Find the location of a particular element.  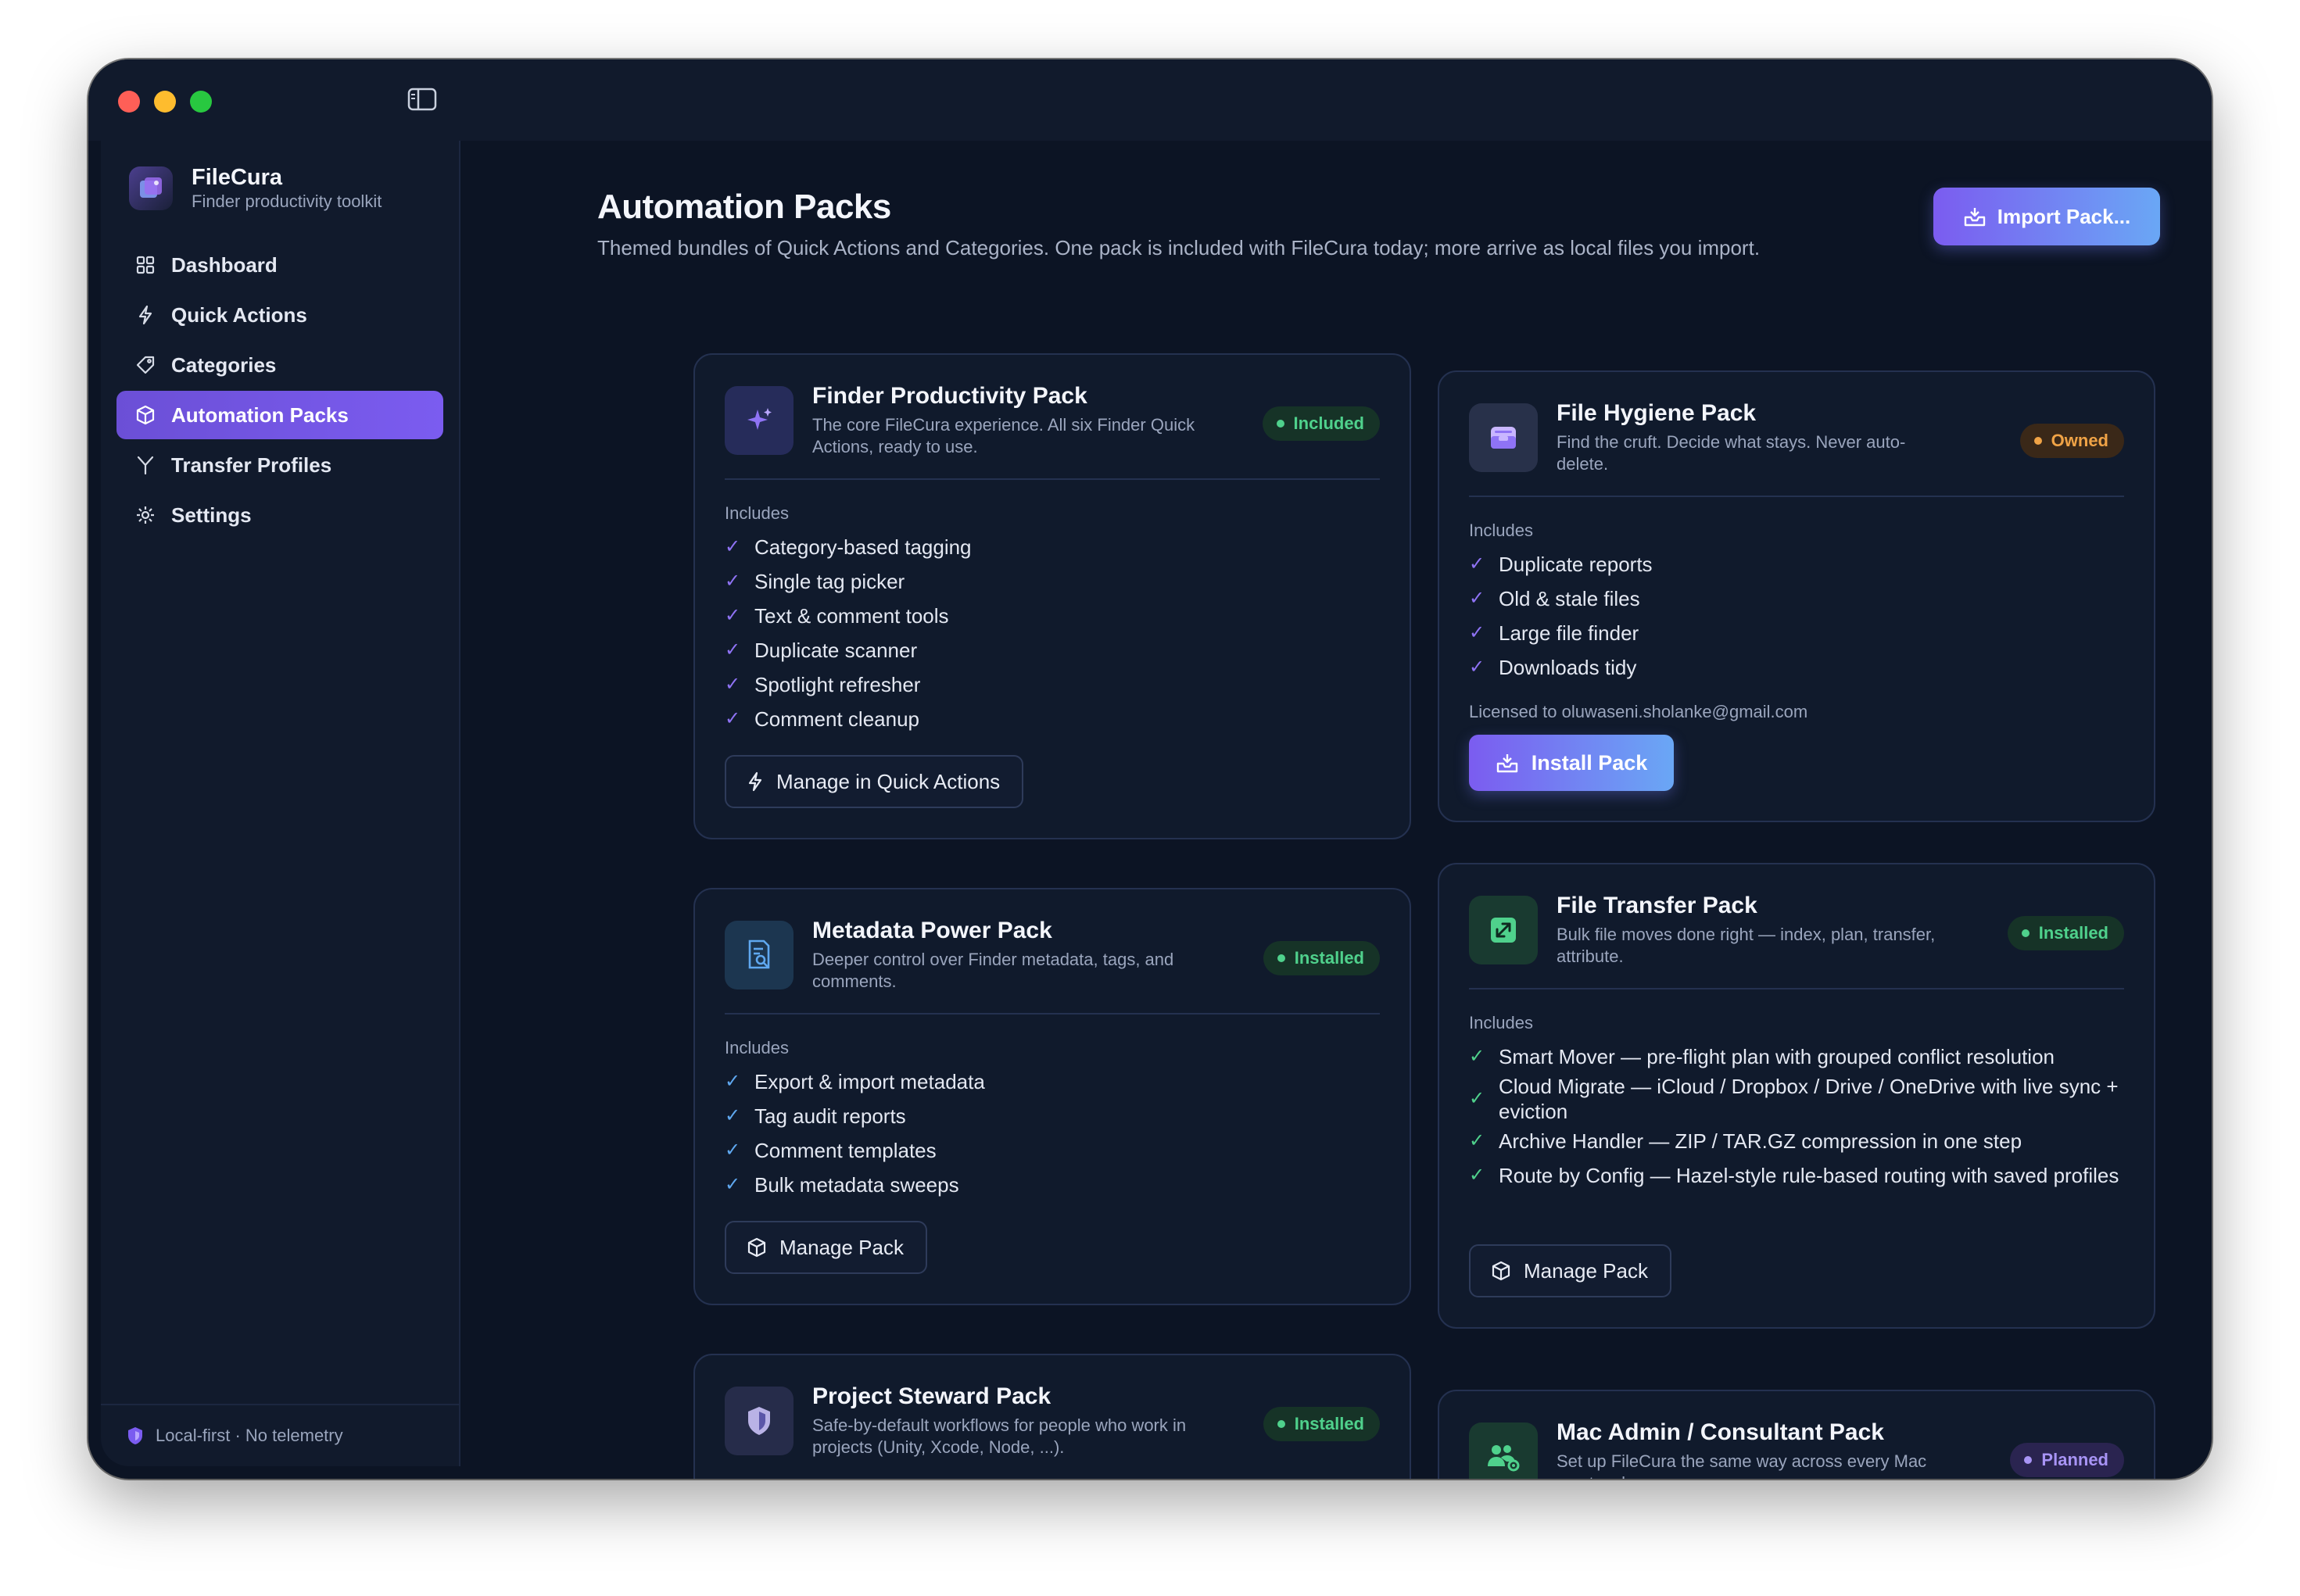

list-item: ✓ Downloads tidy is located at coordinates (1553, 667).